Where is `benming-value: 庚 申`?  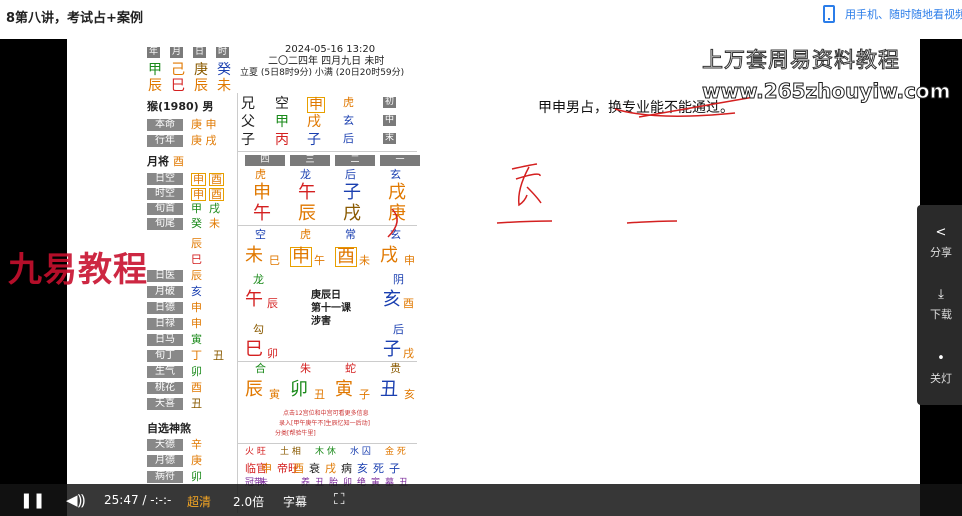 benming-value: 庚 申 is located at coordinates (204, 124).